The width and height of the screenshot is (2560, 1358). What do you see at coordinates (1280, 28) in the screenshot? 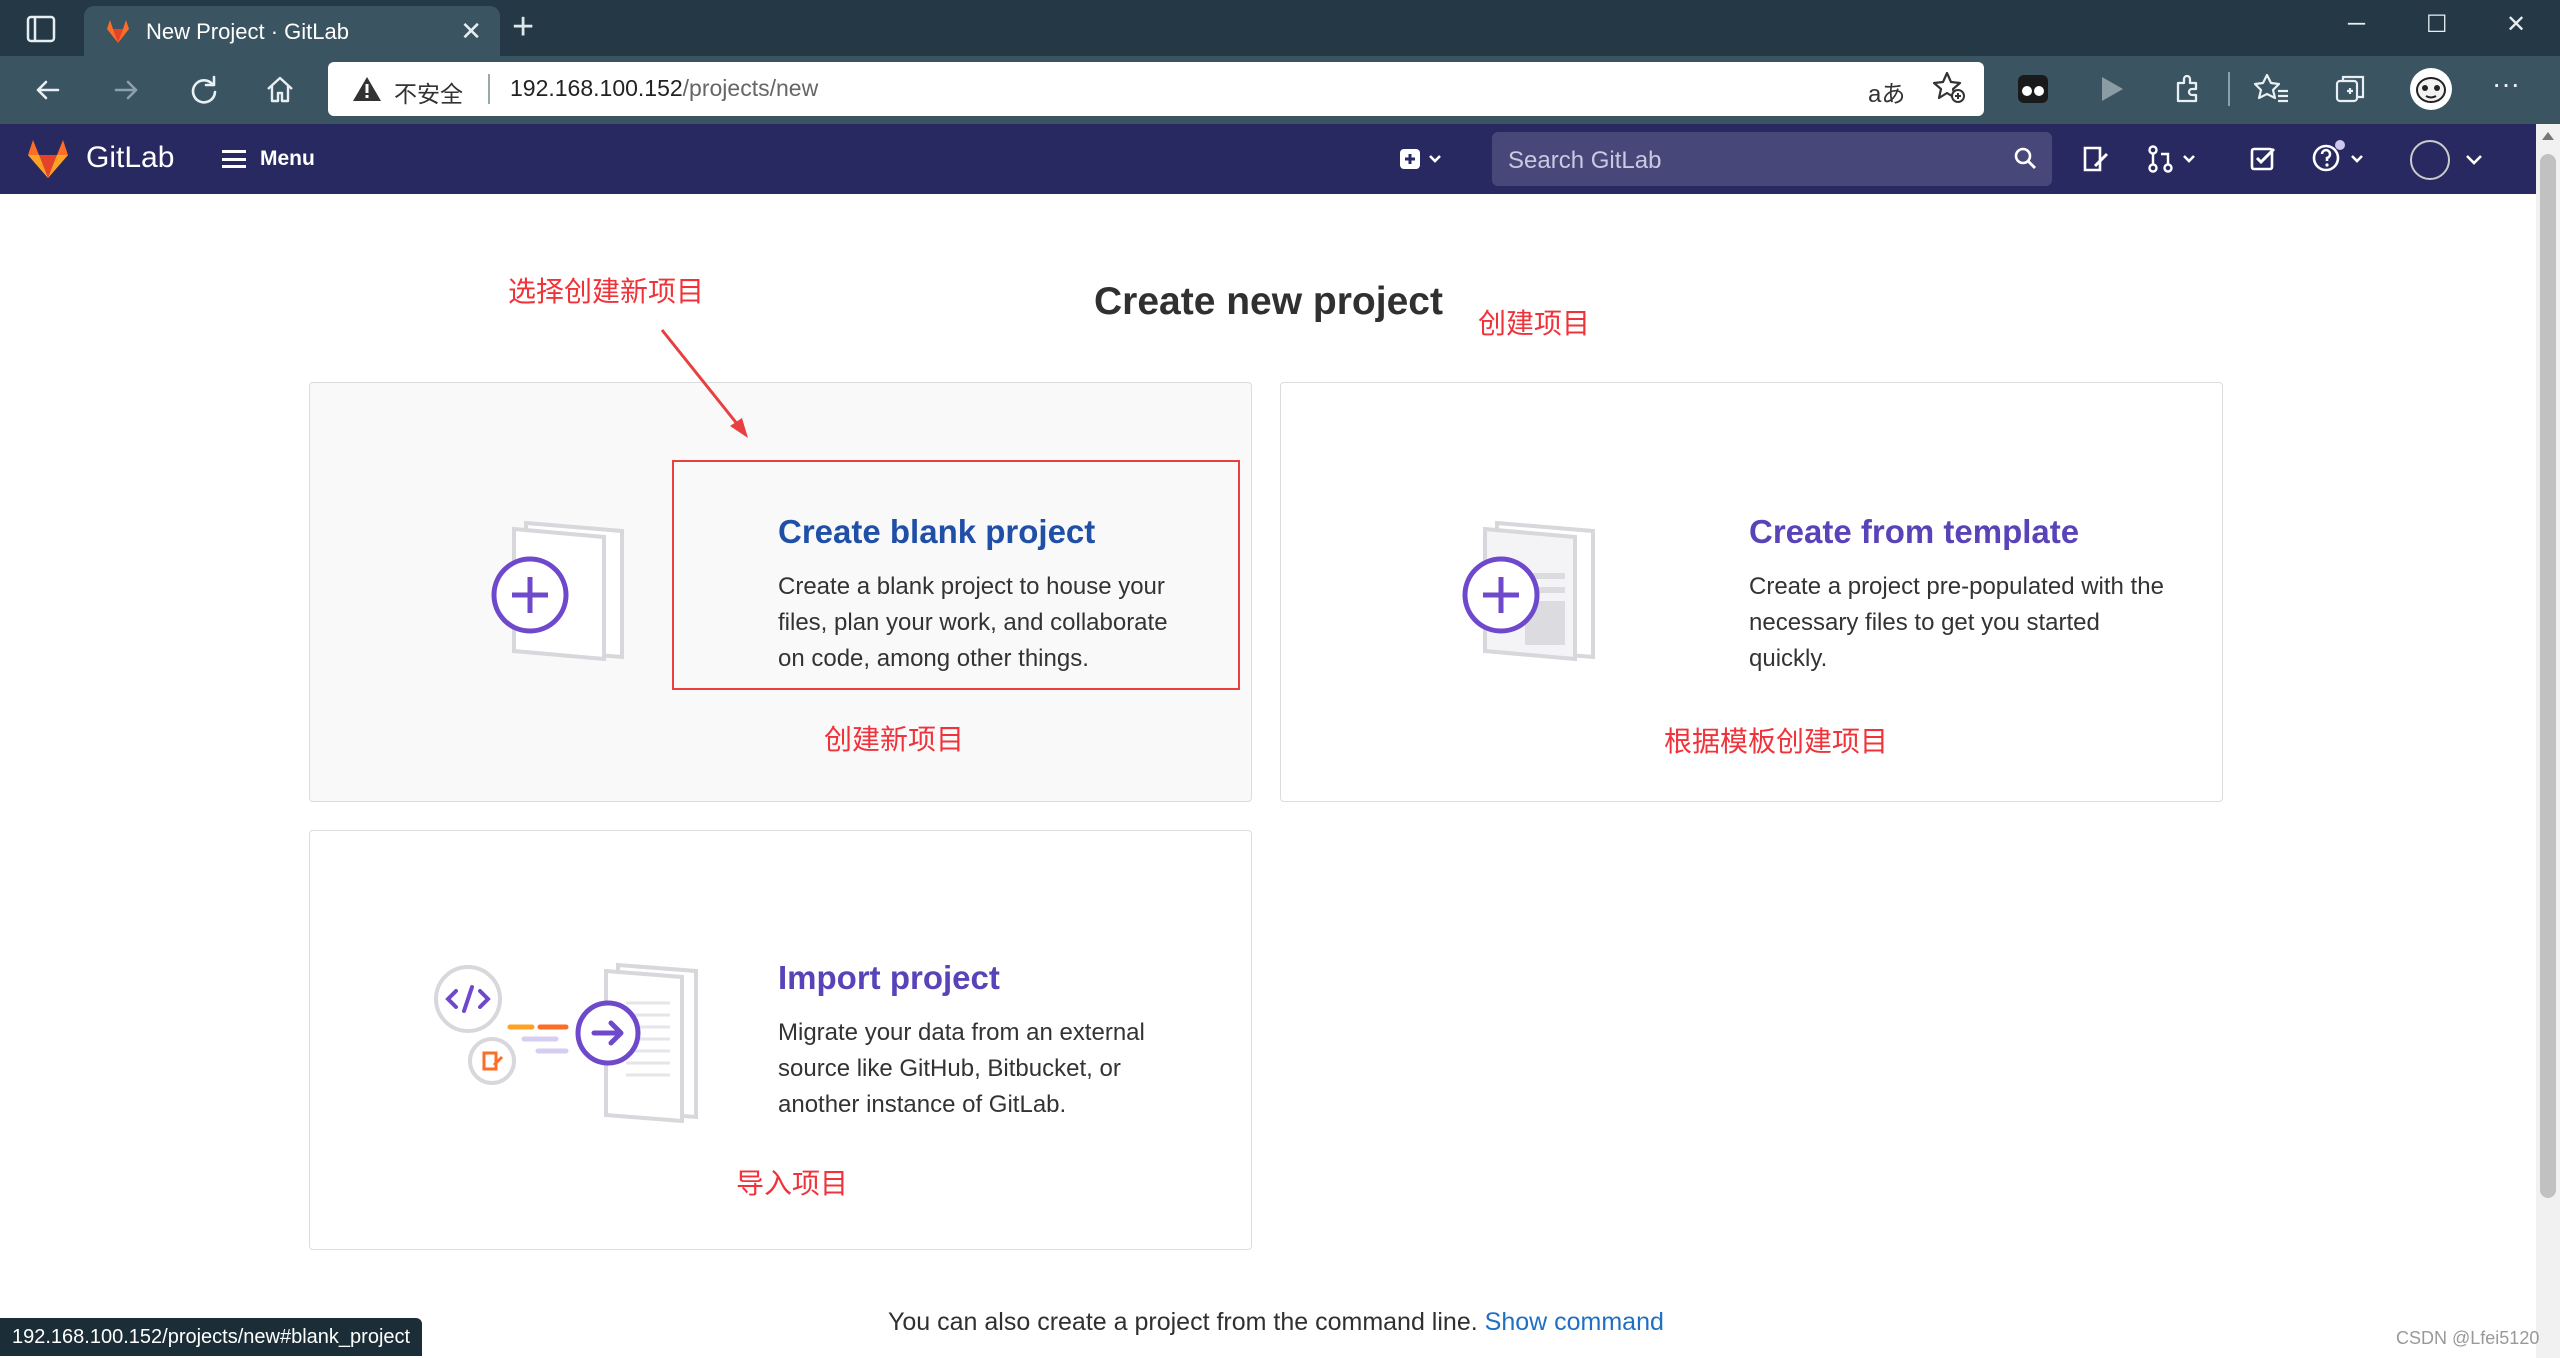
I see `browser-tab-bar: New Project · GitLab ✕ + ─ ☐ ✕` at bounding box center [1280, 28].